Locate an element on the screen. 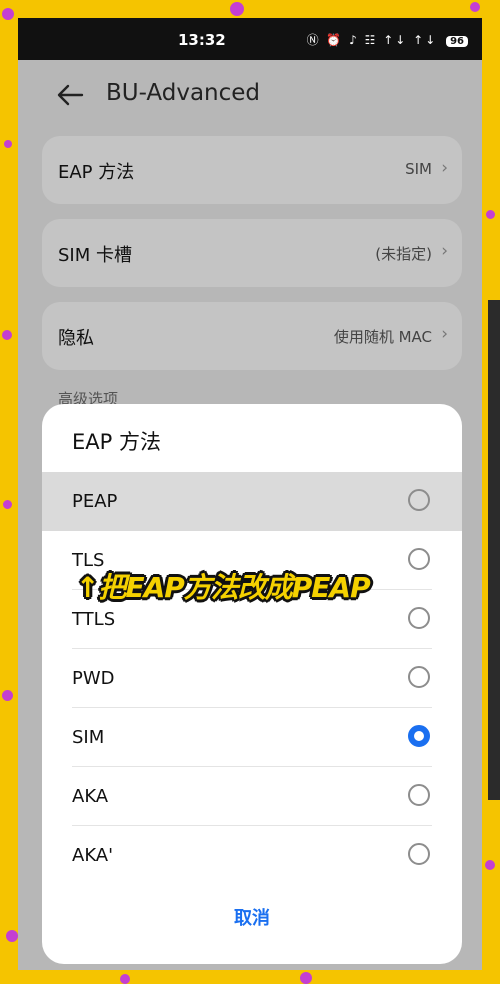 Image resolution: width=500 pixels, height=984 pixels. battery-icon: 96 is located at coordinates (457, 41).